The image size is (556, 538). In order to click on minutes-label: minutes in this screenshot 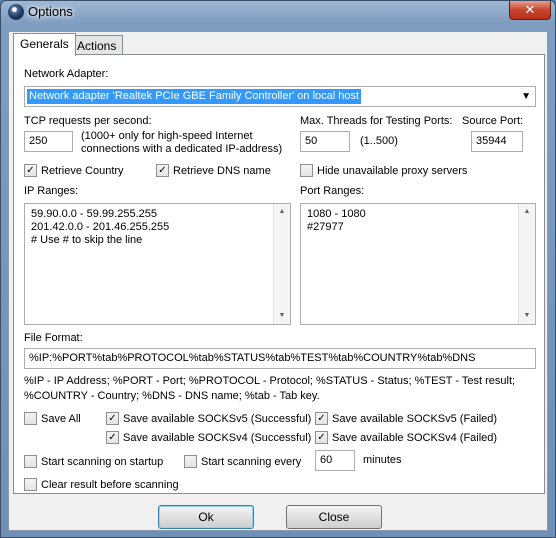, I will do `click(382, 460)`.